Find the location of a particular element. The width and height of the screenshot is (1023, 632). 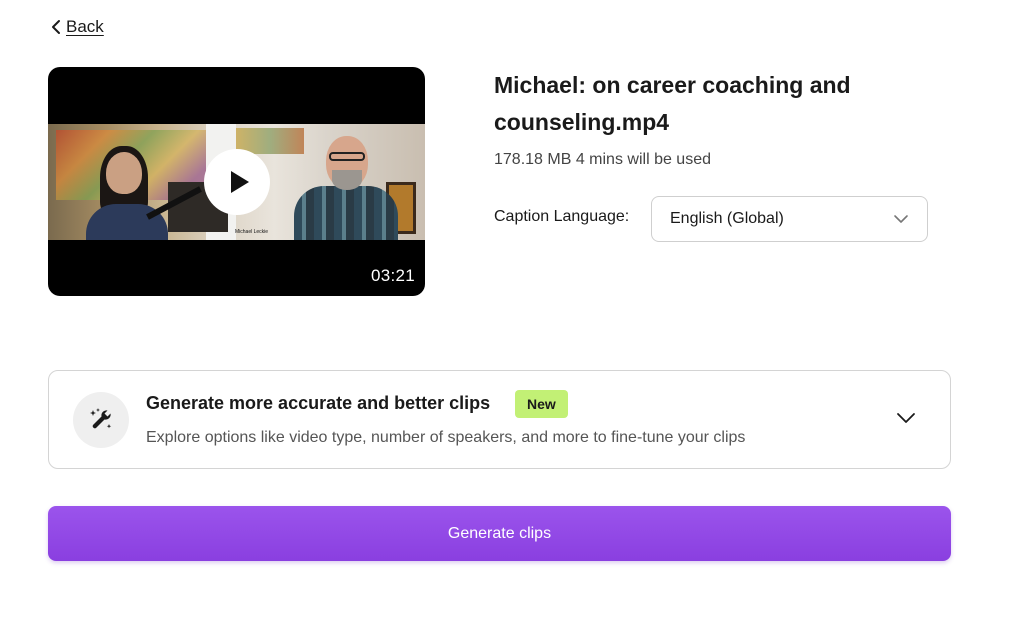

caption-language-select: English (Global) is located at coordinates (789, 219).